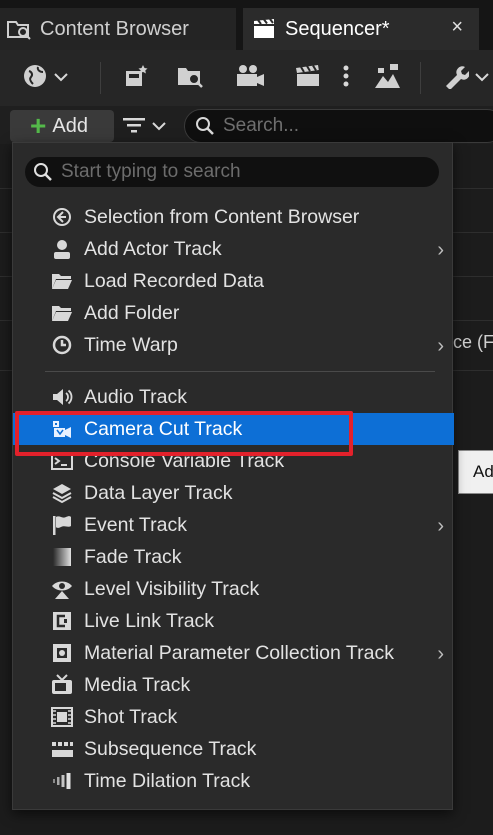  I want to click on save-sequence-icon, so click(136, 78).